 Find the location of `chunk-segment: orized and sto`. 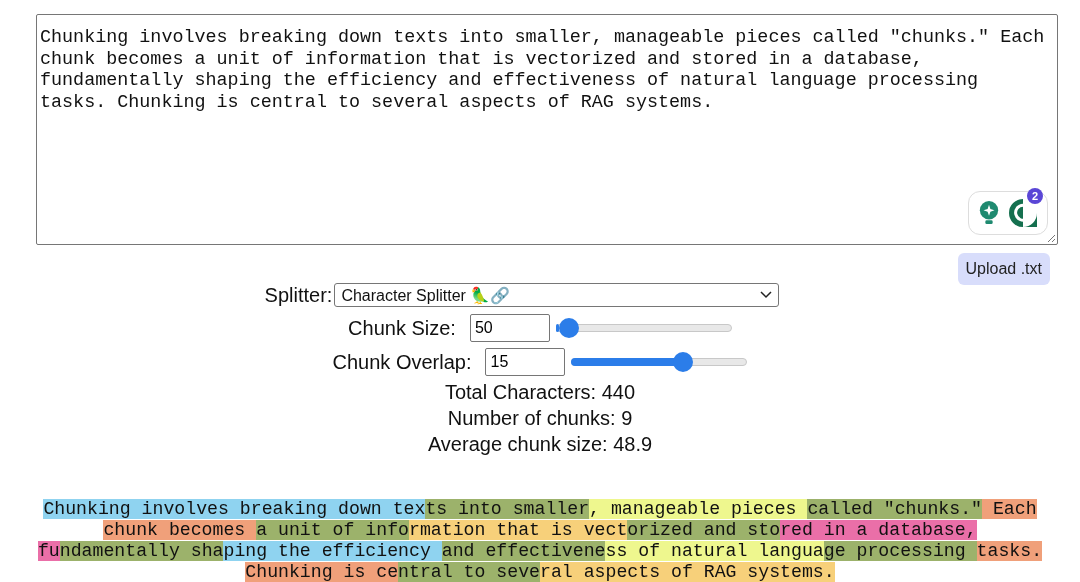

chunk-segment: orized and sto is located at coordinates (704, 530).